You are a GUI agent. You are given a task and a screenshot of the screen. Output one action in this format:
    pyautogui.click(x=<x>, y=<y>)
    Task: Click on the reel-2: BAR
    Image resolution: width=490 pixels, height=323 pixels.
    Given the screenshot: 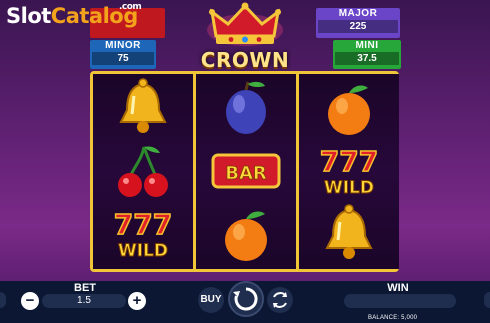 What is the action you would take?
    pyautogui.click(x=246, y=171)
    